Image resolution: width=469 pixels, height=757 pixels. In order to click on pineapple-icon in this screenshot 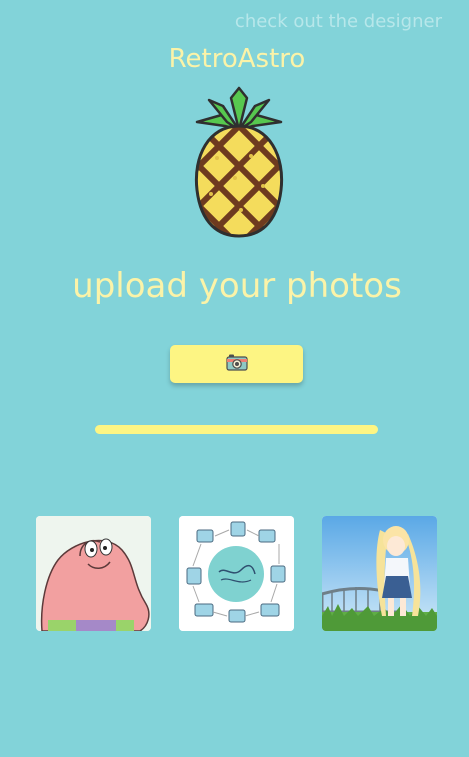, I will do `click(239, 163)`.